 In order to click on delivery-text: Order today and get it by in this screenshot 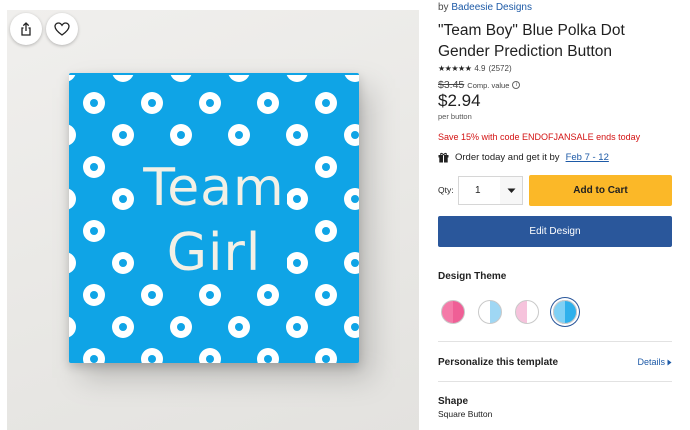, I will do `click(507, 157)`.